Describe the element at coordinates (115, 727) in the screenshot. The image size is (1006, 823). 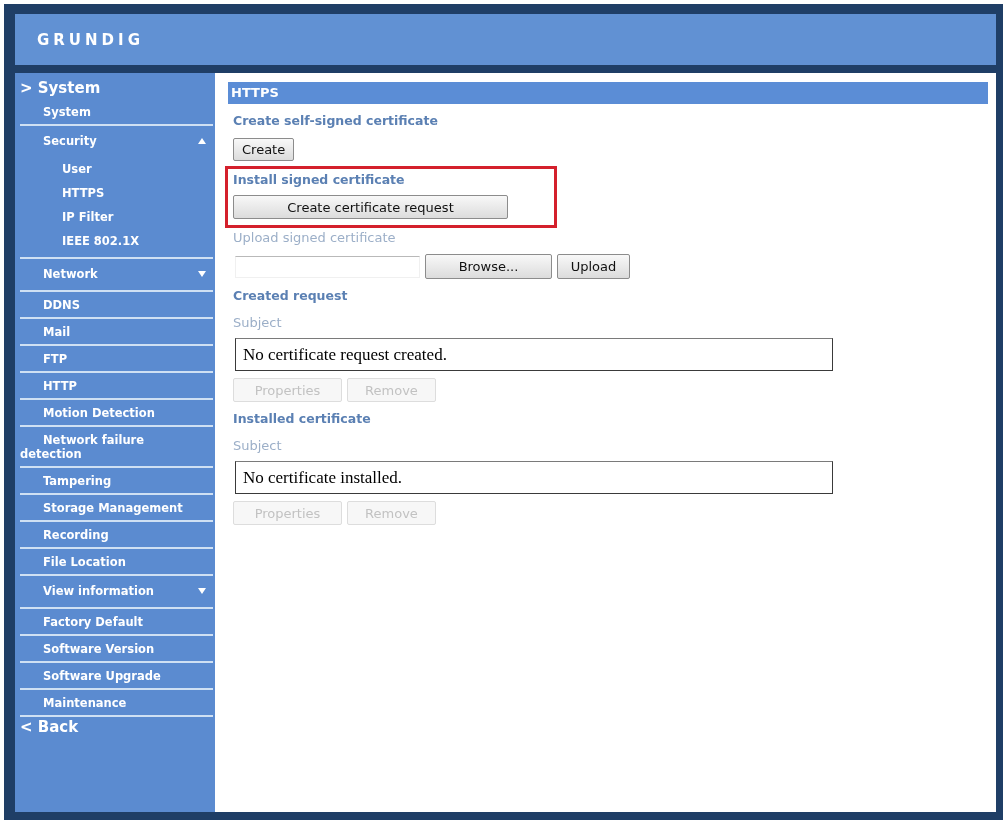
I see `back-link: < Back` at that location.